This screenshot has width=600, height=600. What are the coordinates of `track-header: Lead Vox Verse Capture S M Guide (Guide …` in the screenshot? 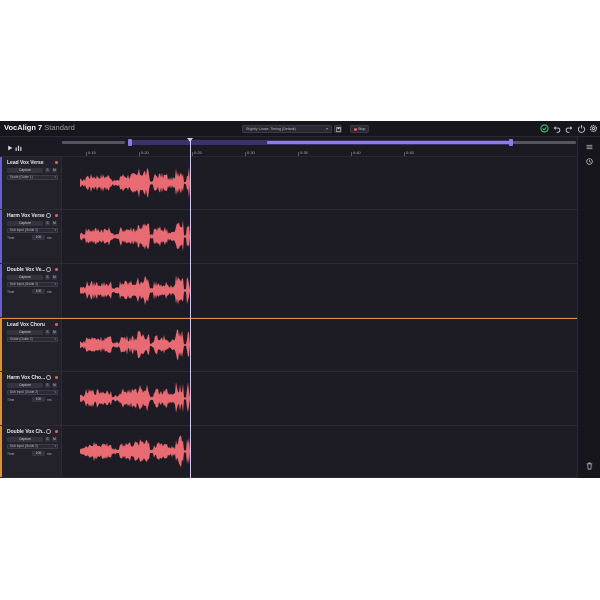 It's located at (31, 183).